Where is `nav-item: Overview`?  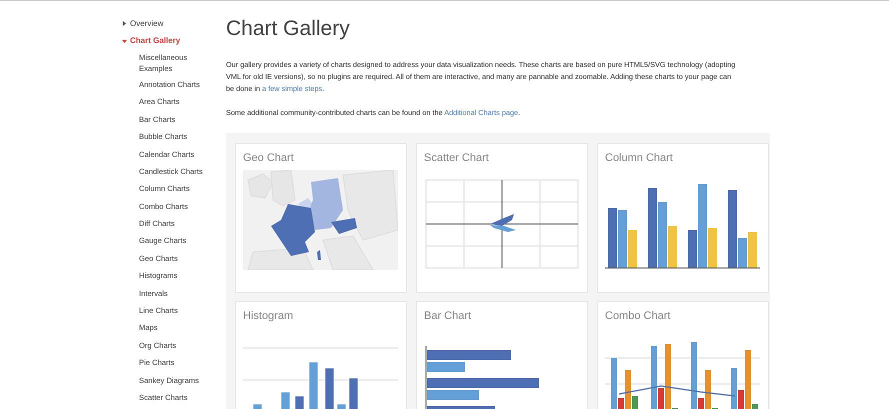 nav-item: Overview is located at coordinates (174, 23).